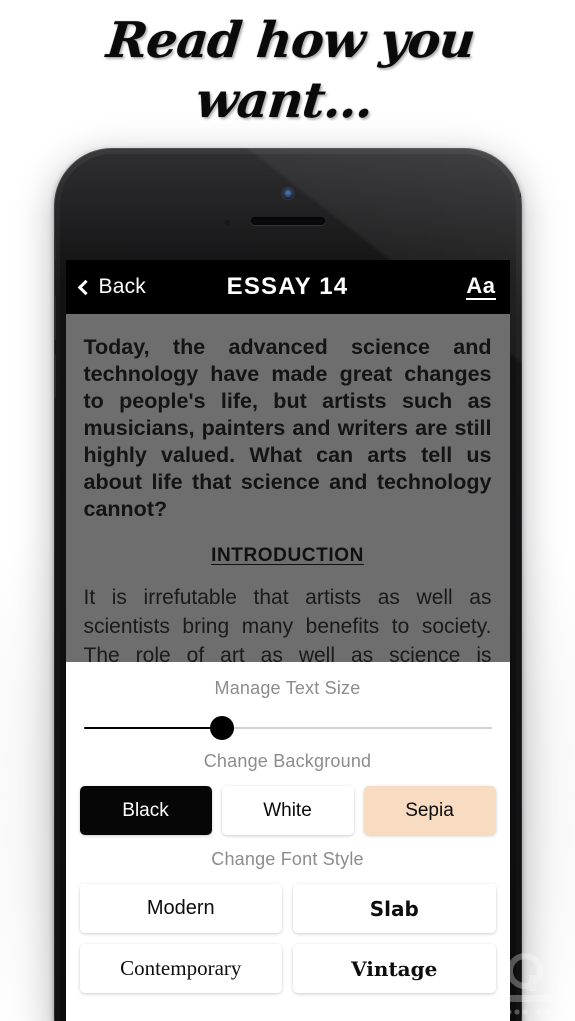 This screenshot has height=1021, width=575. Describe the element at coordinates (287, 938) in the screenshot. I see `font-options-grid: Modern Slab Contemporary Vintage` at that location.